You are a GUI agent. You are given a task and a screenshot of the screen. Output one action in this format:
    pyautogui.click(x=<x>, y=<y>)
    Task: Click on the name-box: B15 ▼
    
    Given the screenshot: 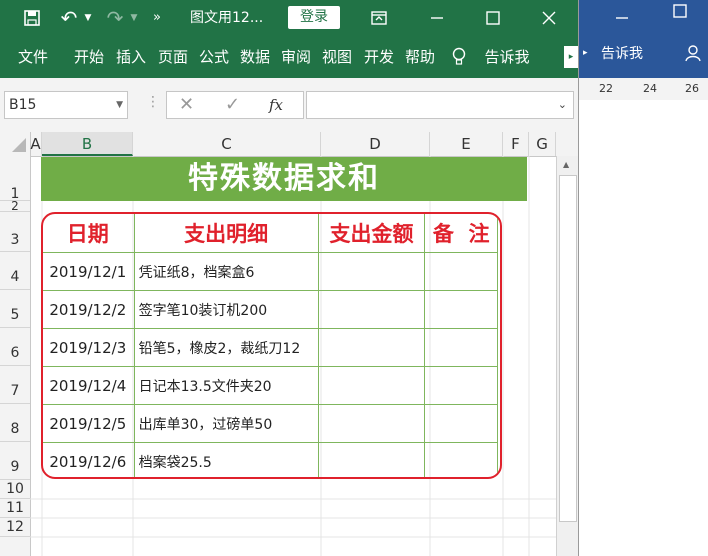 What is the action you would take?
    pyautogui.click(x=66, y=105)
    